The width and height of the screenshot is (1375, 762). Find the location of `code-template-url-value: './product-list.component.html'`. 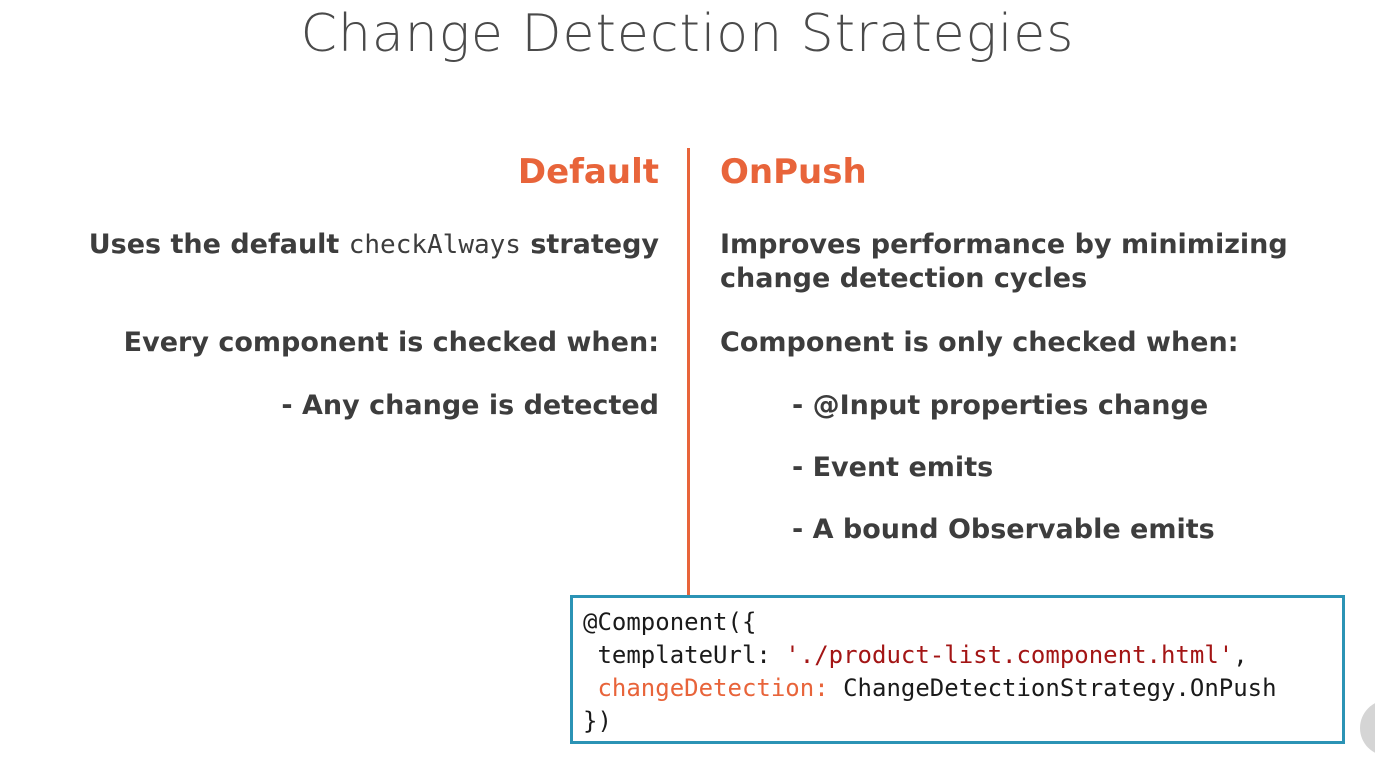

code-template-url-value: './product-list.component.html' is located at coordinates (1009, 655).